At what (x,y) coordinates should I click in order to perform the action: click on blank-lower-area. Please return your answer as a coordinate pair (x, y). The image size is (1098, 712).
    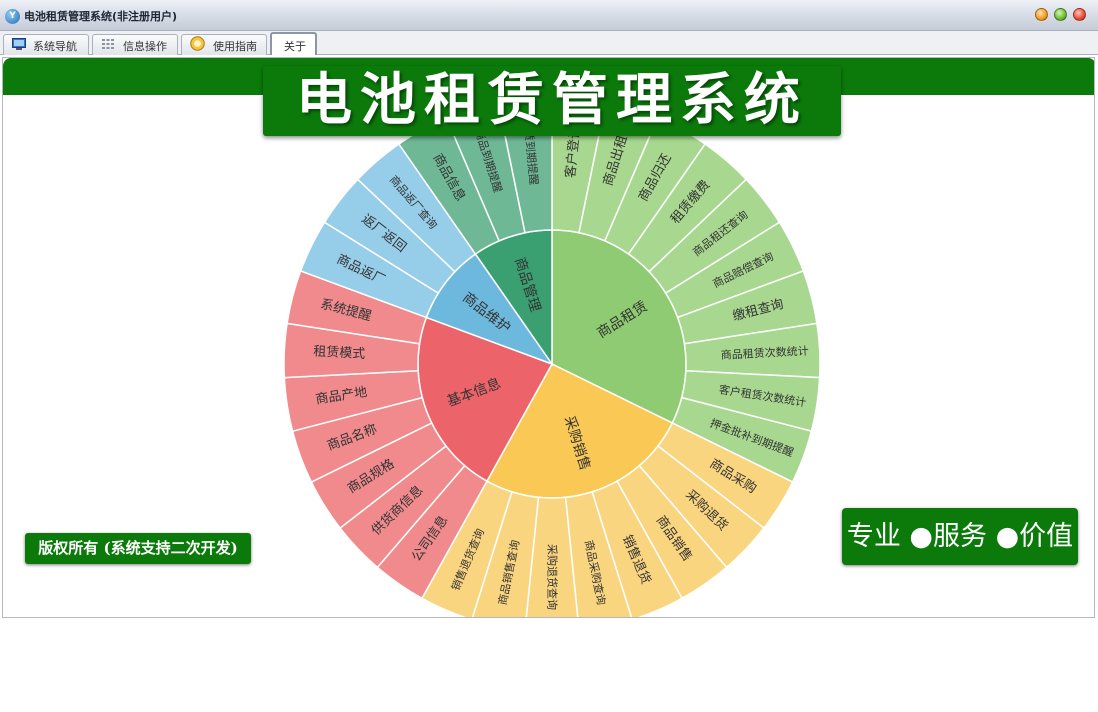
    Looking at the image, I should click on (549, 665).